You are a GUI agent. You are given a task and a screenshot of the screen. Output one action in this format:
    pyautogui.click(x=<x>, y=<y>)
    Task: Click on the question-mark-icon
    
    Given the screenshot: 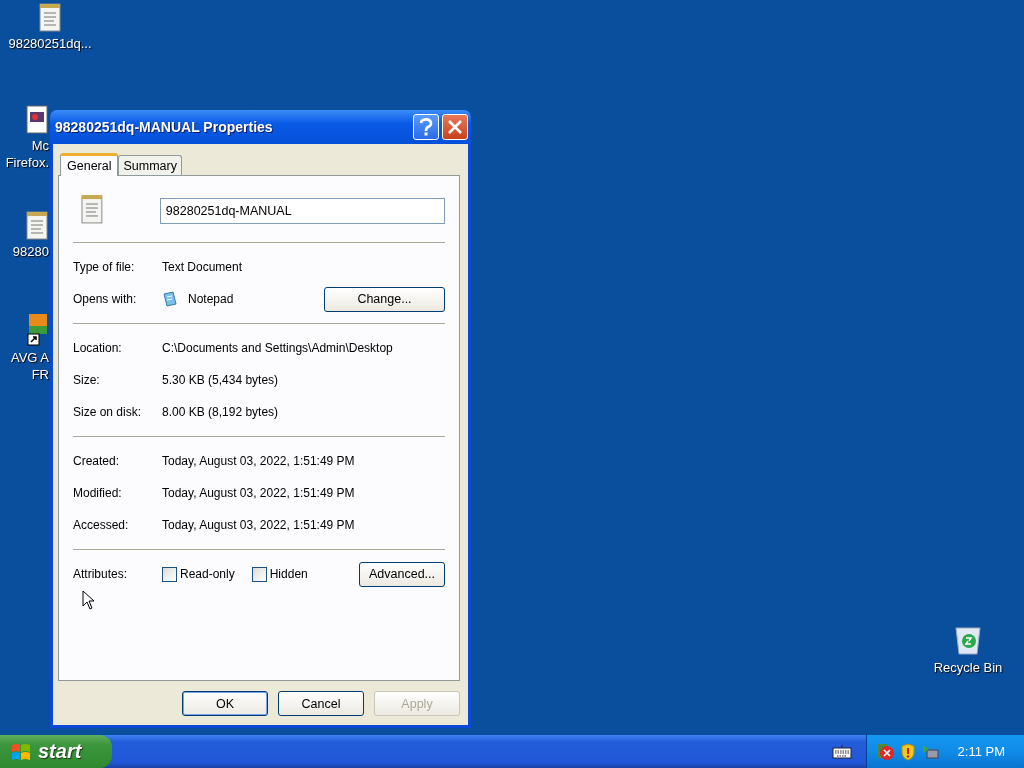 What is the action you would take?
    pyautogui.click(x=426, y=127)
    